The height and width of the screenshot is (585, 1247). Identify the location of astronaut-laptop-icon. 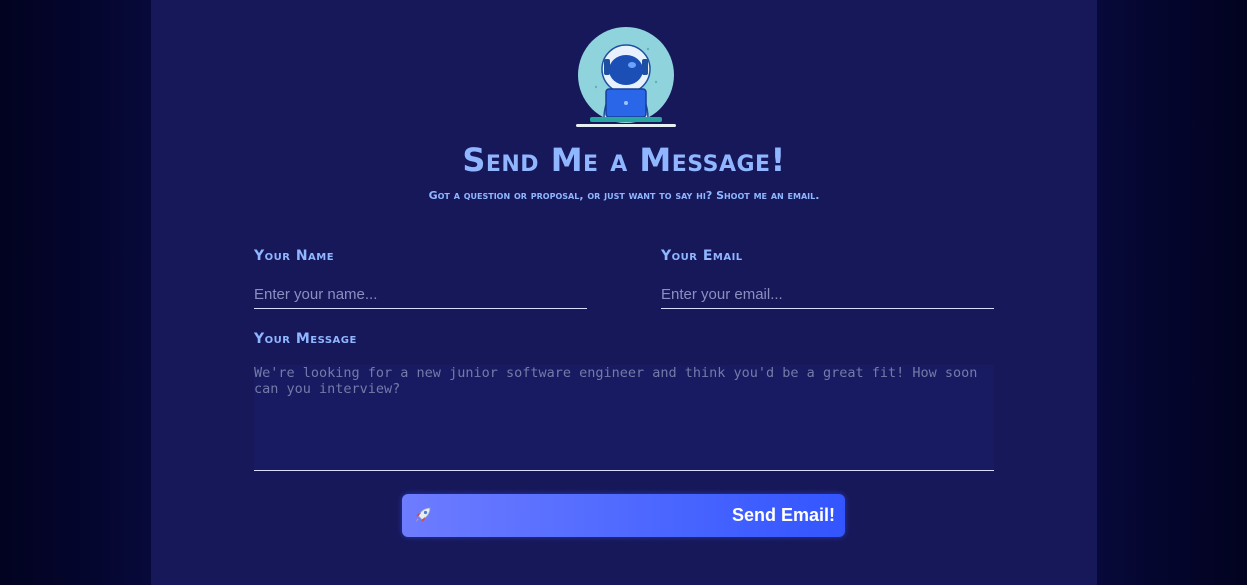
(626, 77).